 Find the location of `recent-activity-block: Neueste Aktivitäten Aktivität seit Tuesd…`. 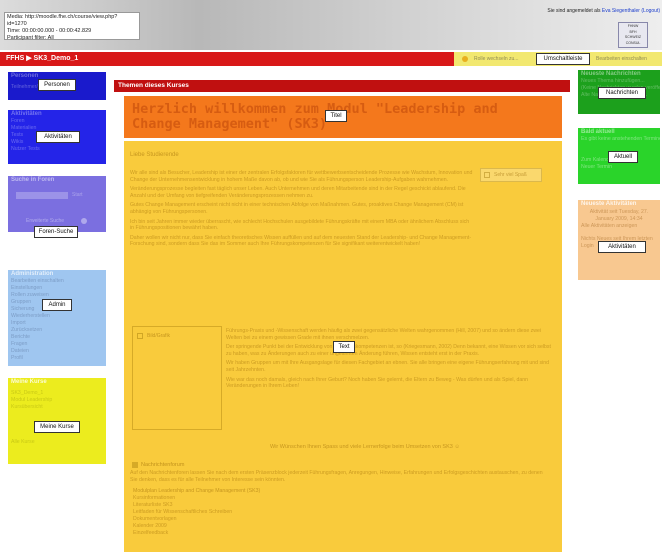

recent-activity-block: Neueste Aktivitäten Aktivität seit Tuesd… is located at coordinates (619, 240).